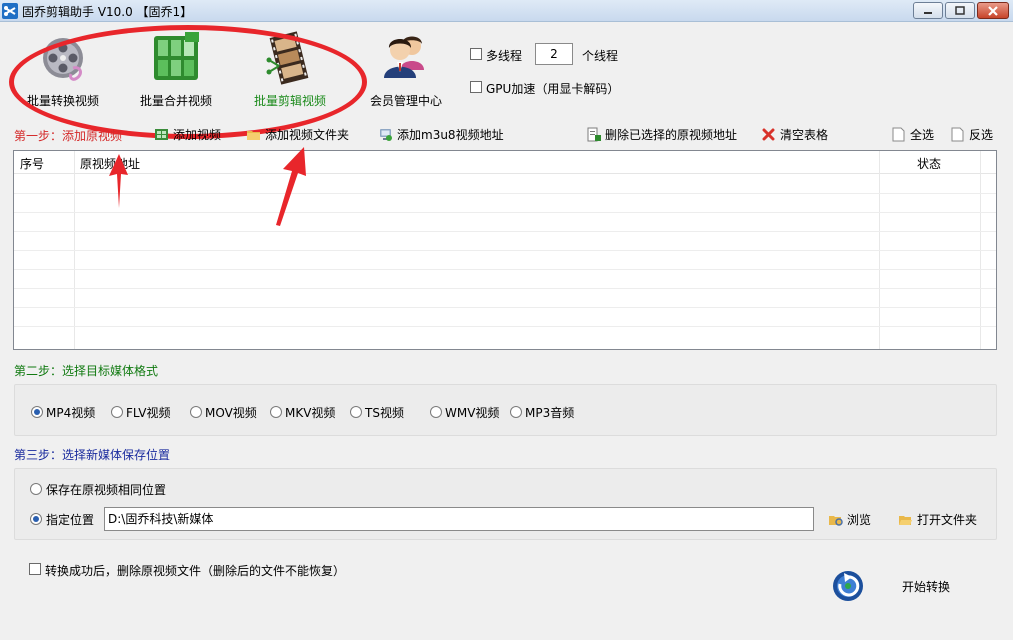  What do you see at coordinates (436, 412) in the screenshot?
I see `format-radio-wmv` at bounding box center [436, 412].